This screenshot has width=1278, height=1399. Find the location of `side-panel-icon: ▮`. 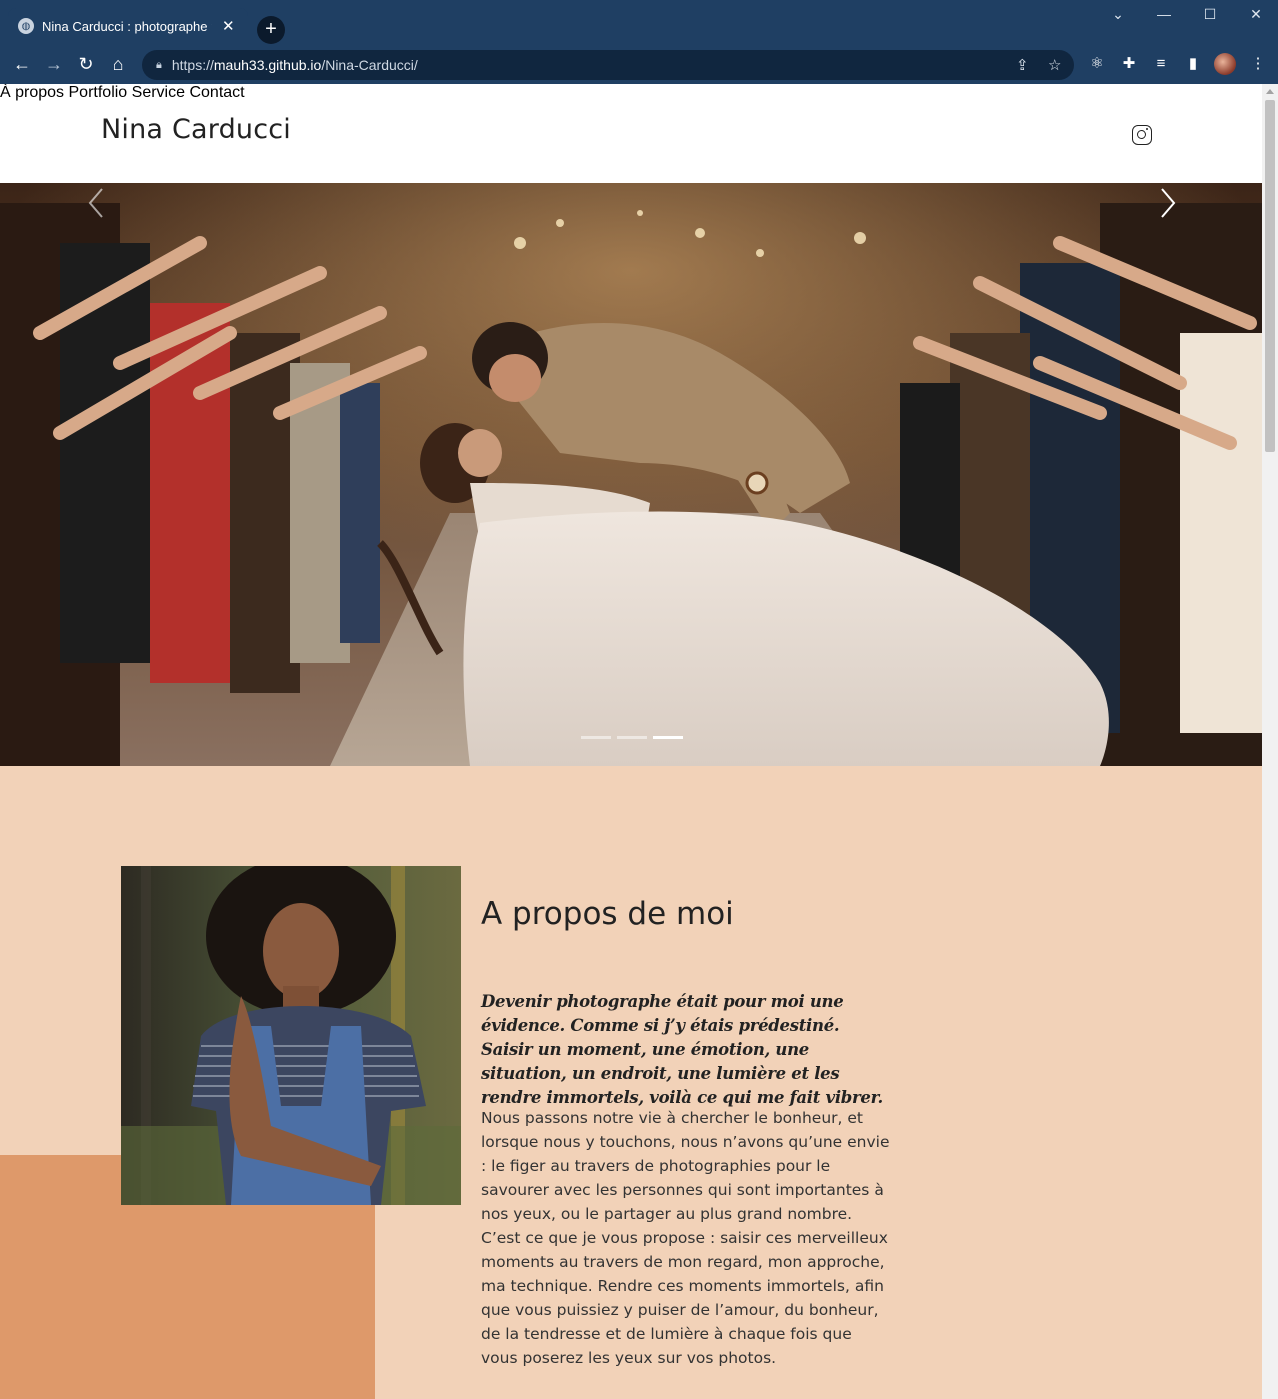

side-panel-icon: ▮ is located at coordinates (1193, 64).